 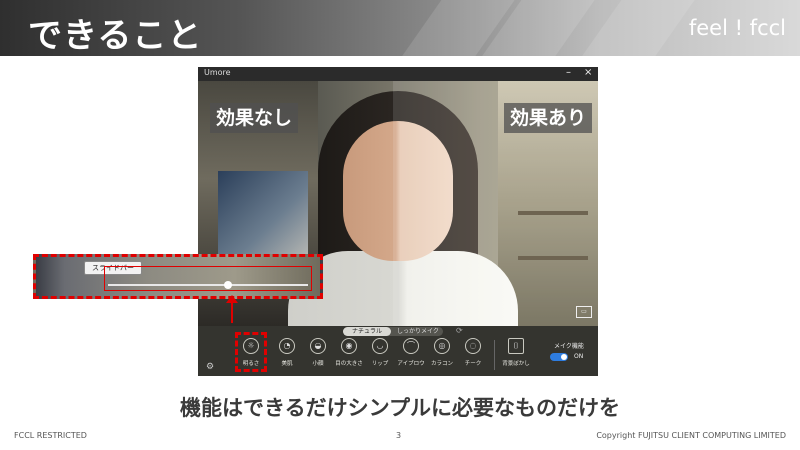 What do you see at coordinates (588, 72) in the screenshot?
I see `close-button: ×` at bounding box center [588, 72].